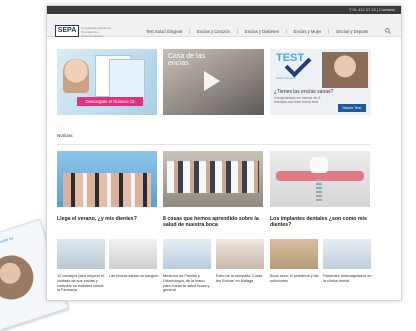 This screenshot has width=416, height=331. Describe the element at coordinates (372, 9) in the screenshot. I see `top-bar-contact: T 91 410 37 15 | Contacto` at that location.